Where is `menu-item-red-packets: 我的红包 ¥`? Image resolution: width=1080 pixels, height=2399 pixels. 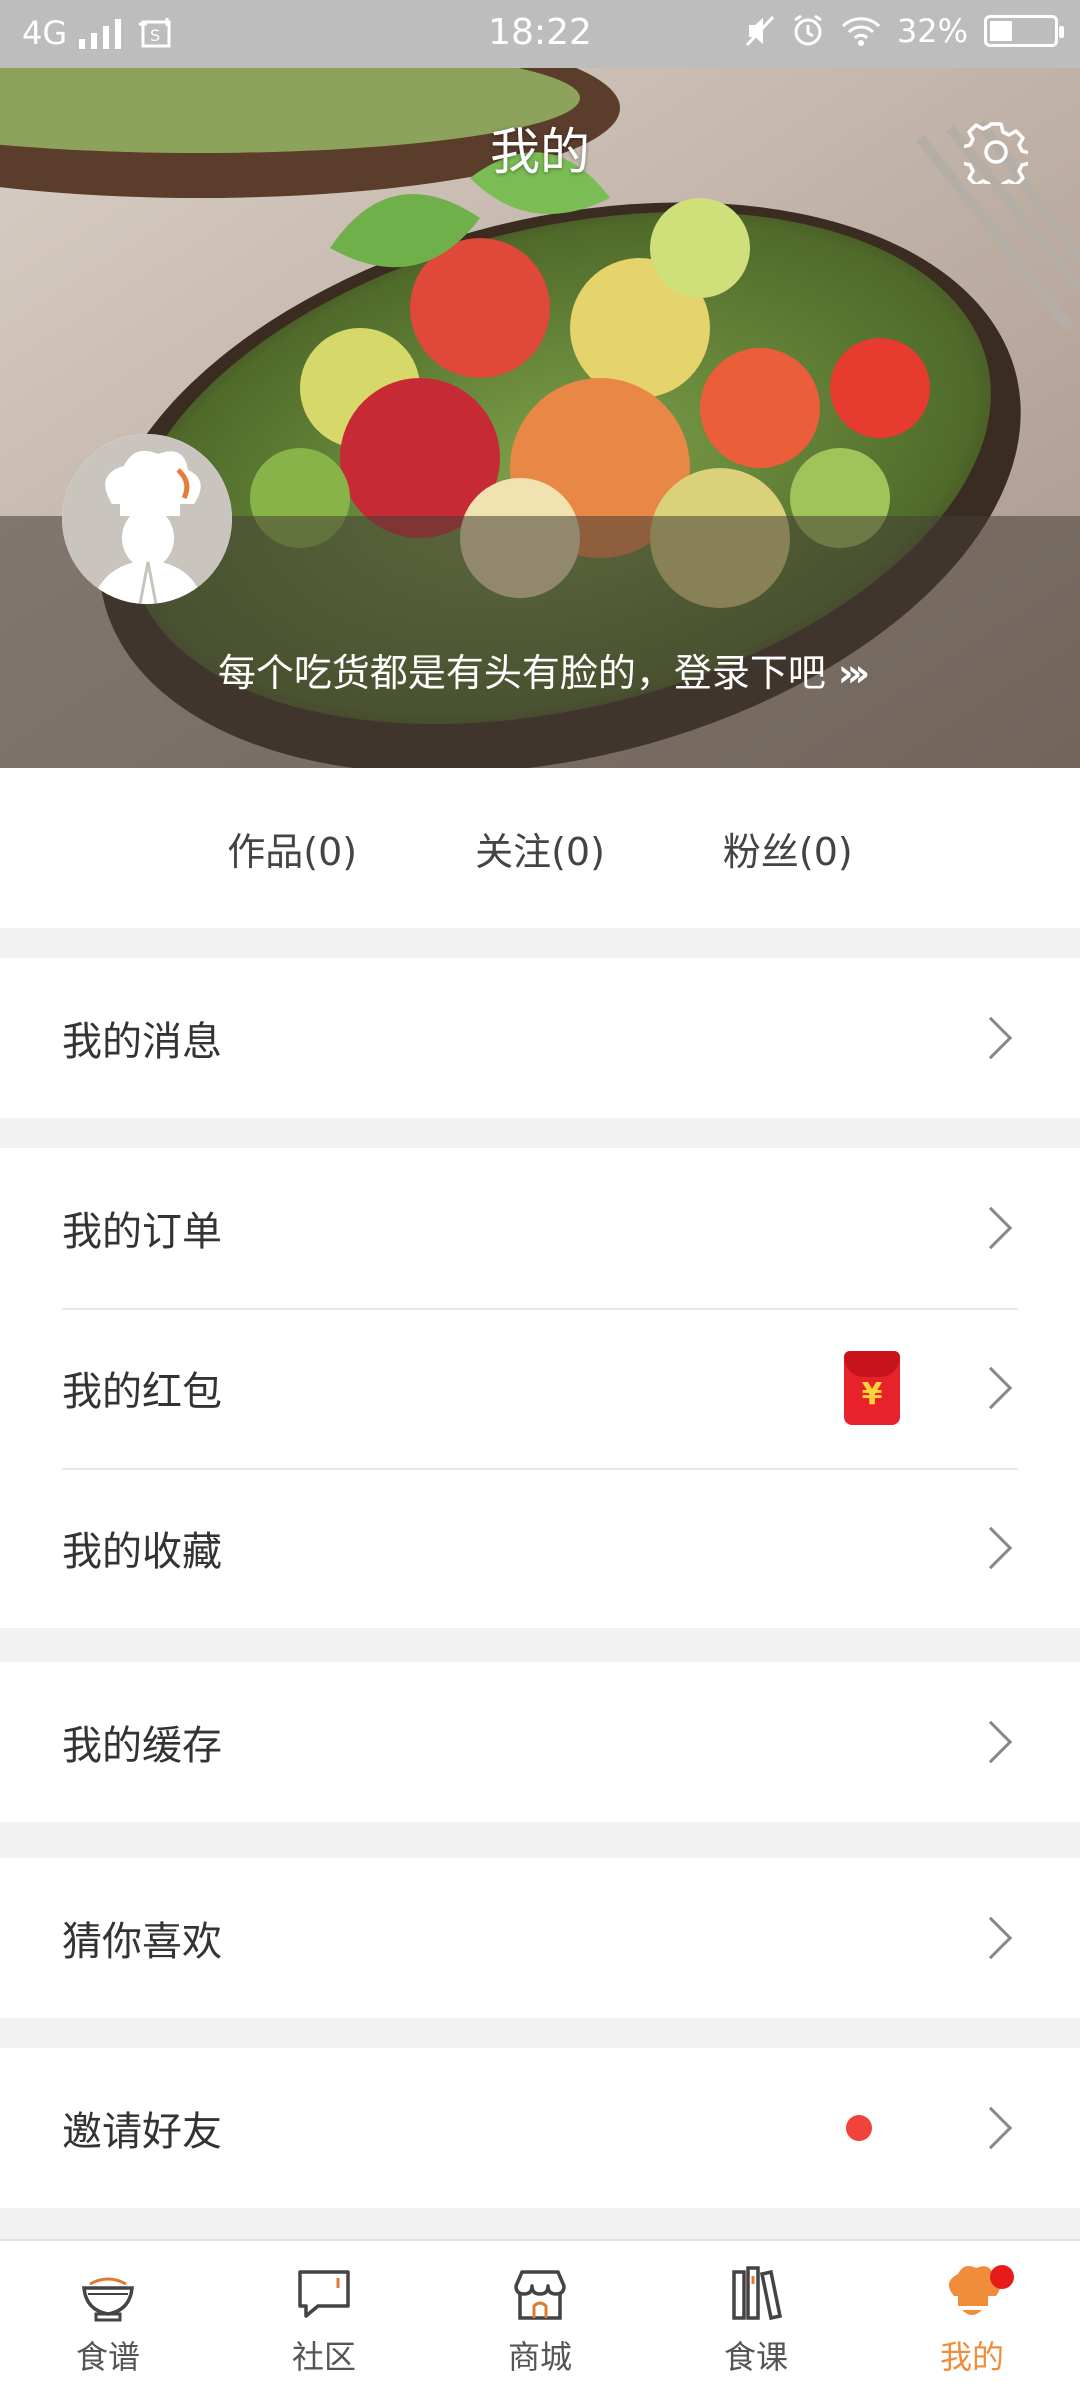
menu-item-red-packets: 我的红包 ¥ is located at coordinates (540, 1388).